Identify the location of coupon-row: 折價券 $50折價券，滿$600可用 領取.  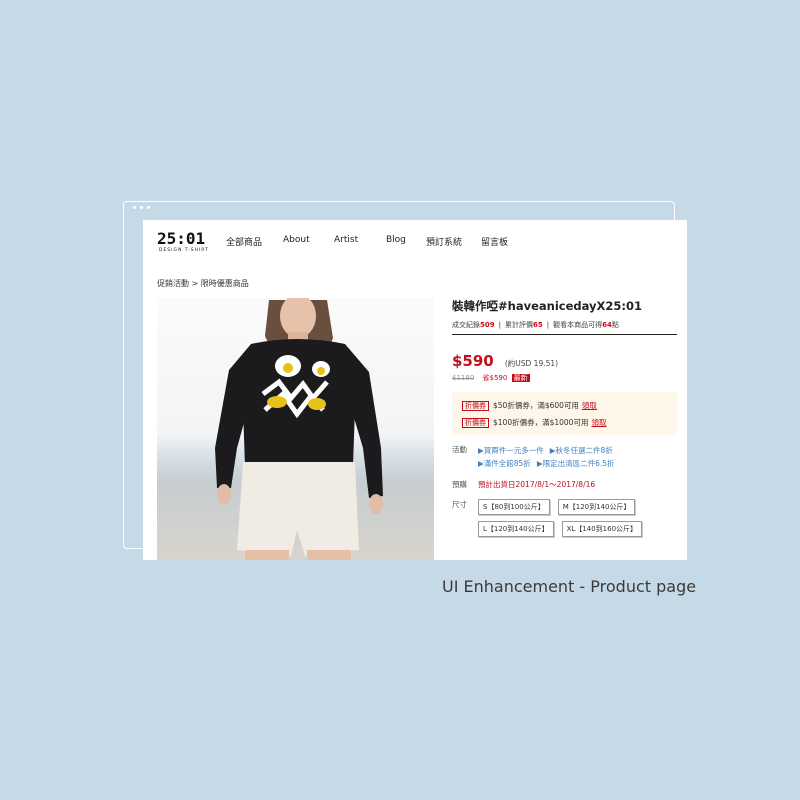
(564, 405).